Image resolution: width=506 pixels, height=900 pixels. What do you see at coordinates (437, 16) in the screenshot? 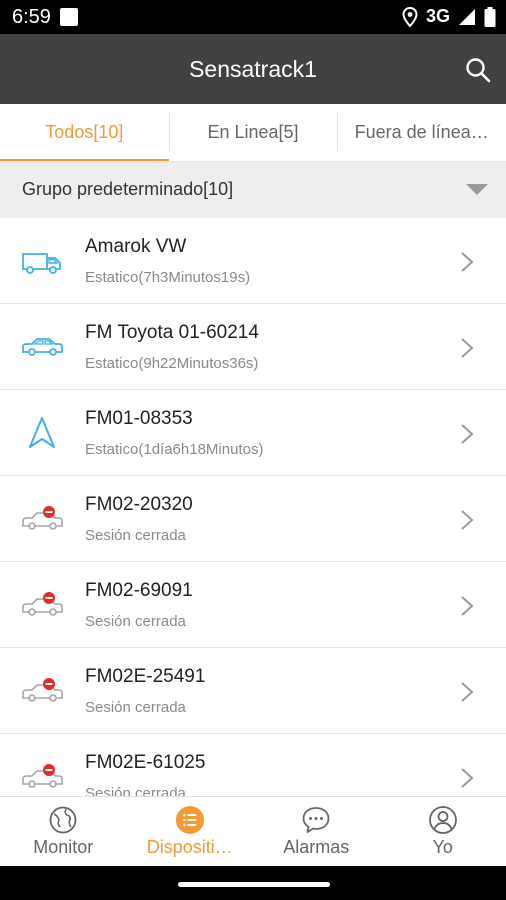
I see `network-type: 3G` at bounding box center [437, 16].